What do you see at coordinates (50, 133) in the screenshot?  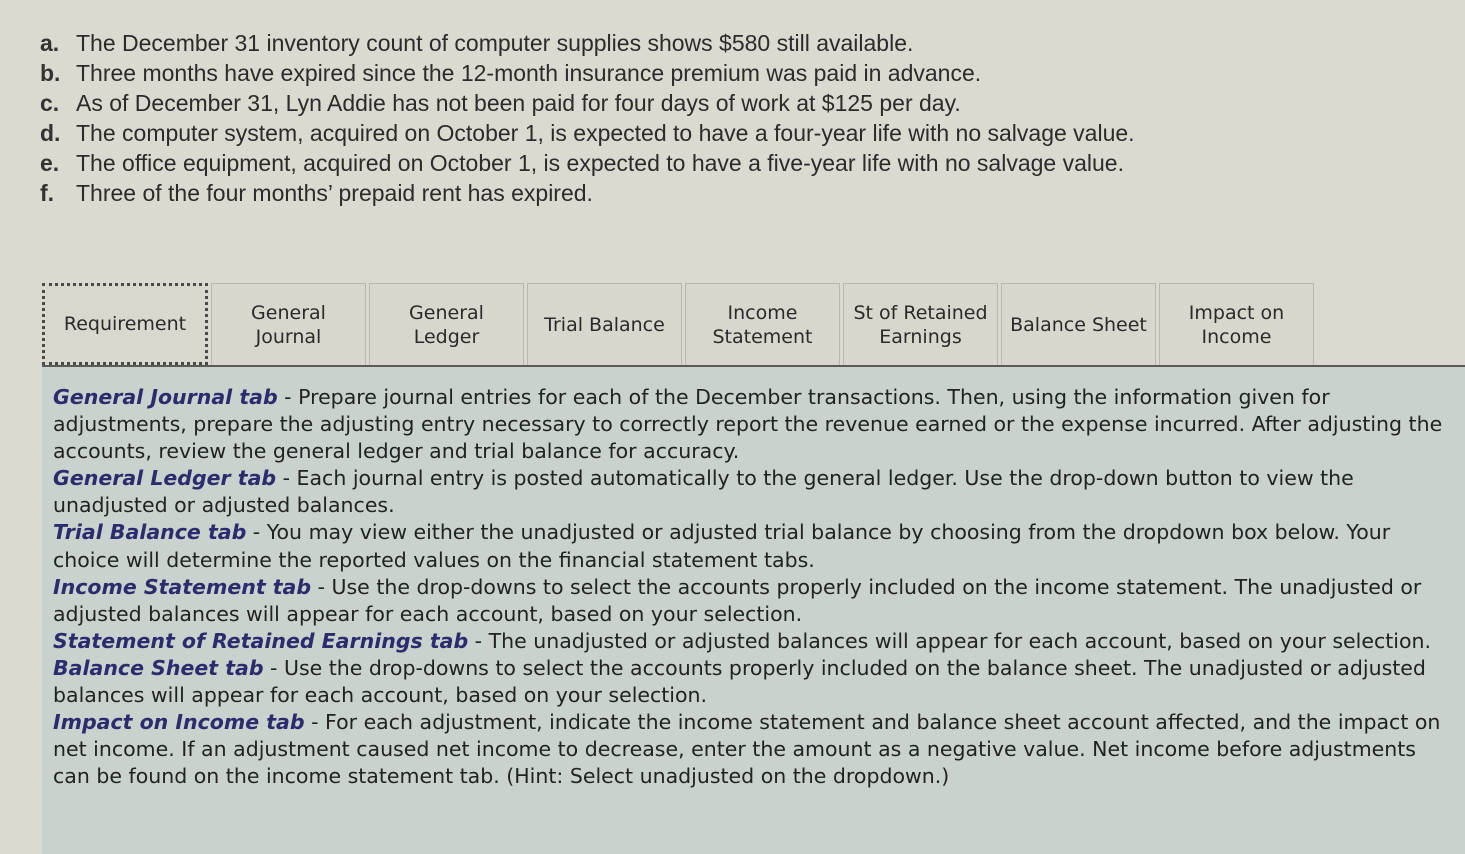 I see `requirement-letter: d.` at bounding box center [50, 133].